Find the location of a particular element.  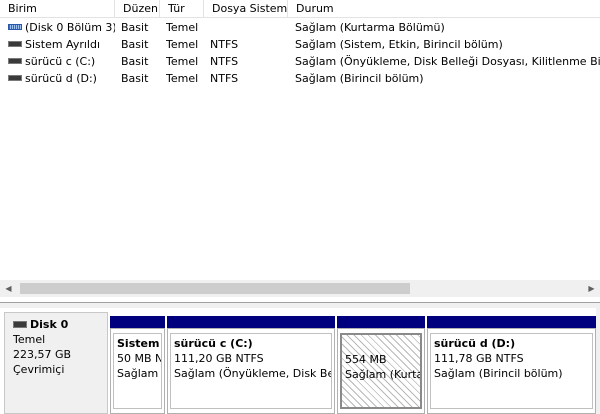

volume-status: Sağlam (Kurtarma Bölümü) is located at coordinates (370, 27).